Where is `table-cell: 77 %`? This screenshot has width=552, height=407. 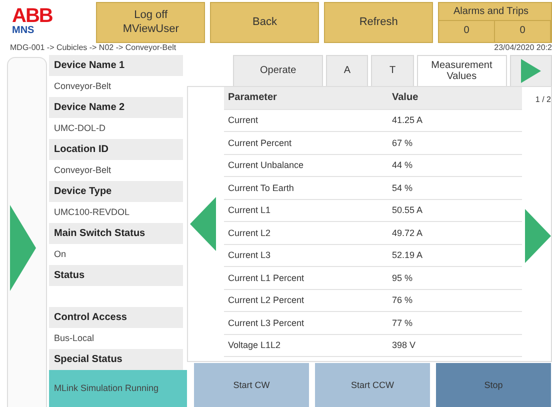 table-cell: 77 % is located at coordinates (402, 323).